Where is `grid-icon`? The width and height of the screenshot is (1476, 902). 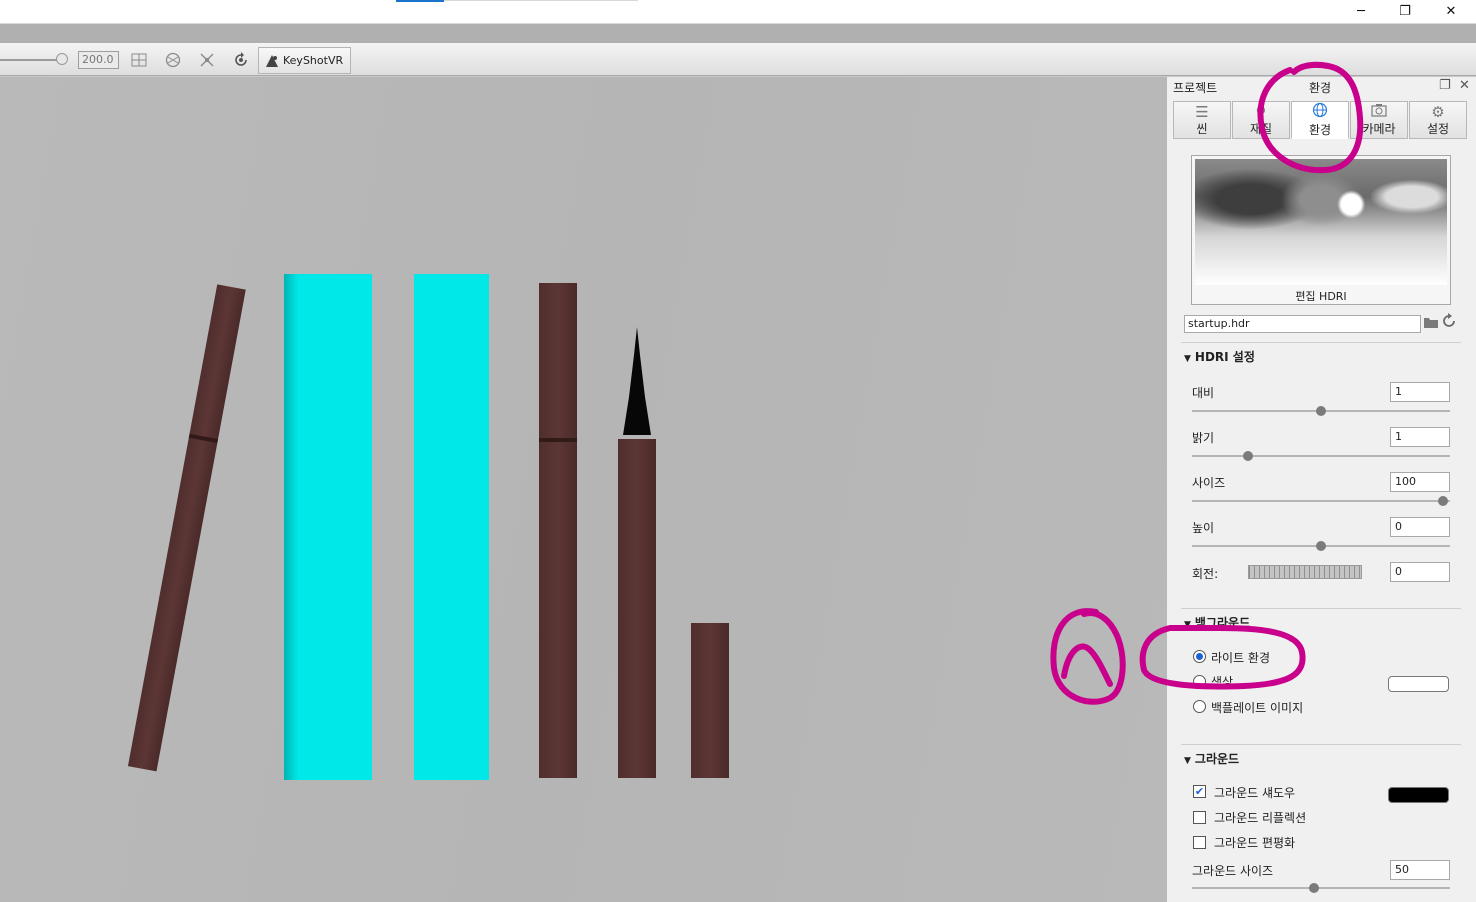
grid-icon is located at coordinates (139, 60).